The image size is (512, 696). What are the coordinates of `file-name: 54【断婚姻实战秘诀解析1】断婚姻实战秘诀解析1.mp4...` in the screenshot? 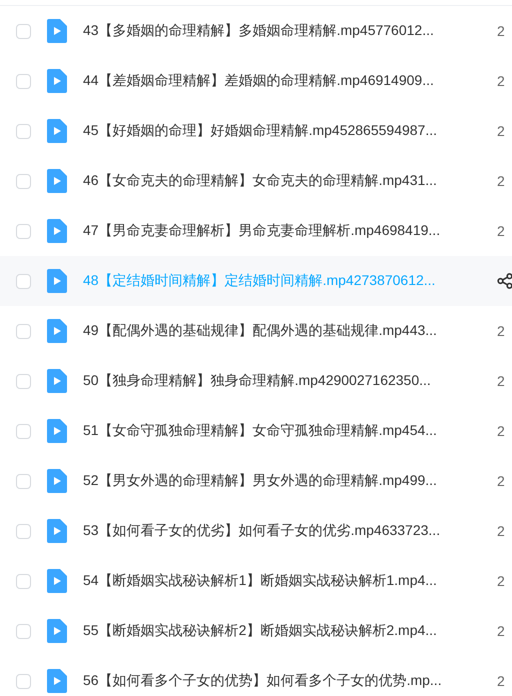 It's located at (290, 581).